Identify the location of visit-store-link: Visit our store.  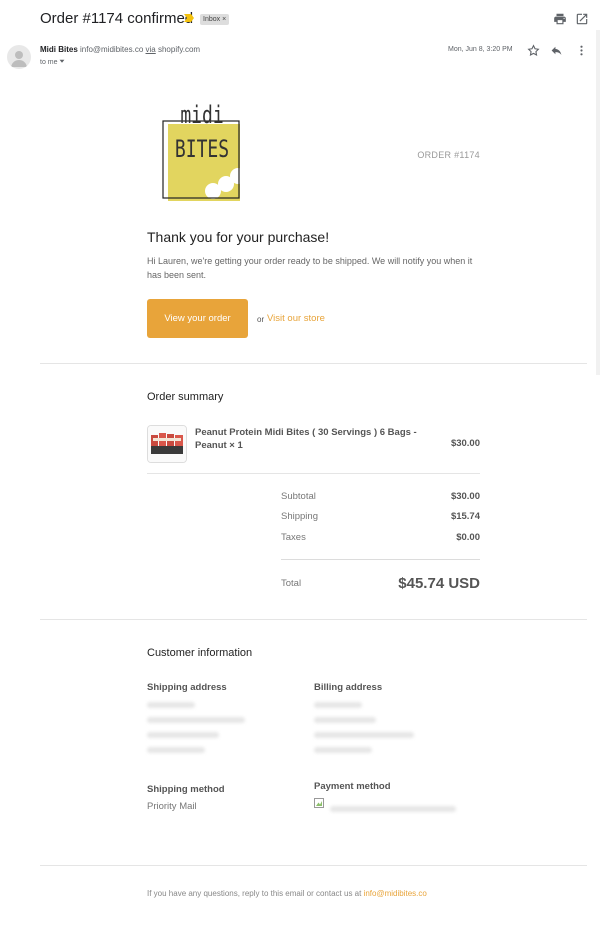
(296, 318).